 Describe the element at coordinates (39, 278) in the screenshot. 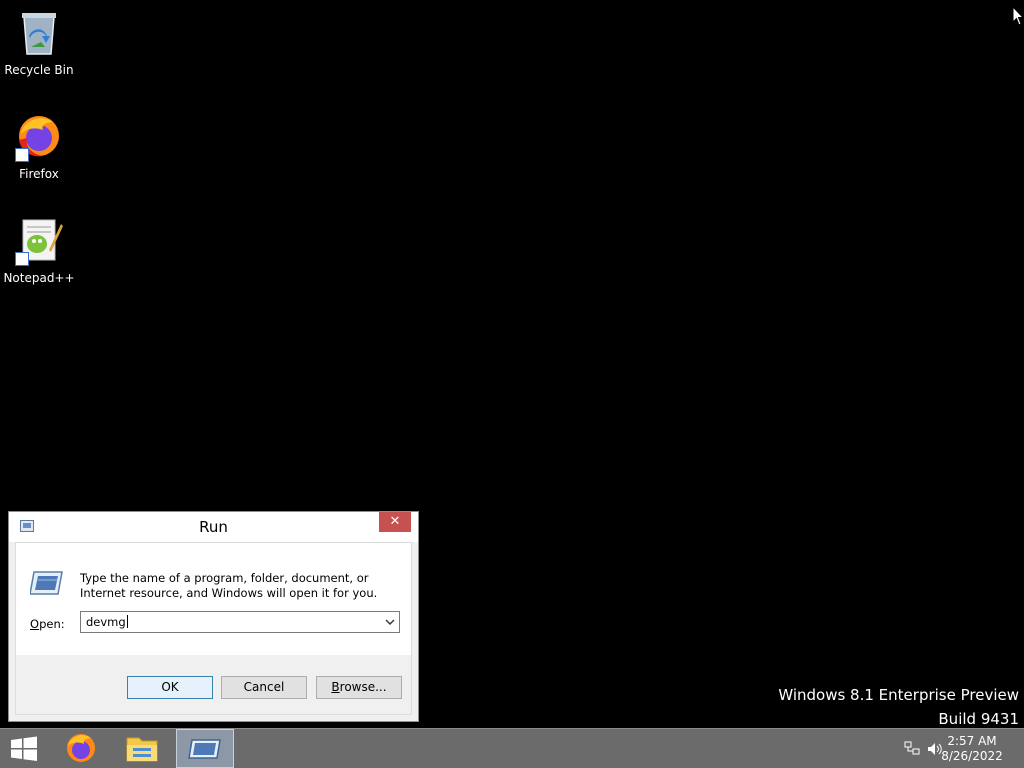

I see `desktop-icon-label: Notepad++` at that location.